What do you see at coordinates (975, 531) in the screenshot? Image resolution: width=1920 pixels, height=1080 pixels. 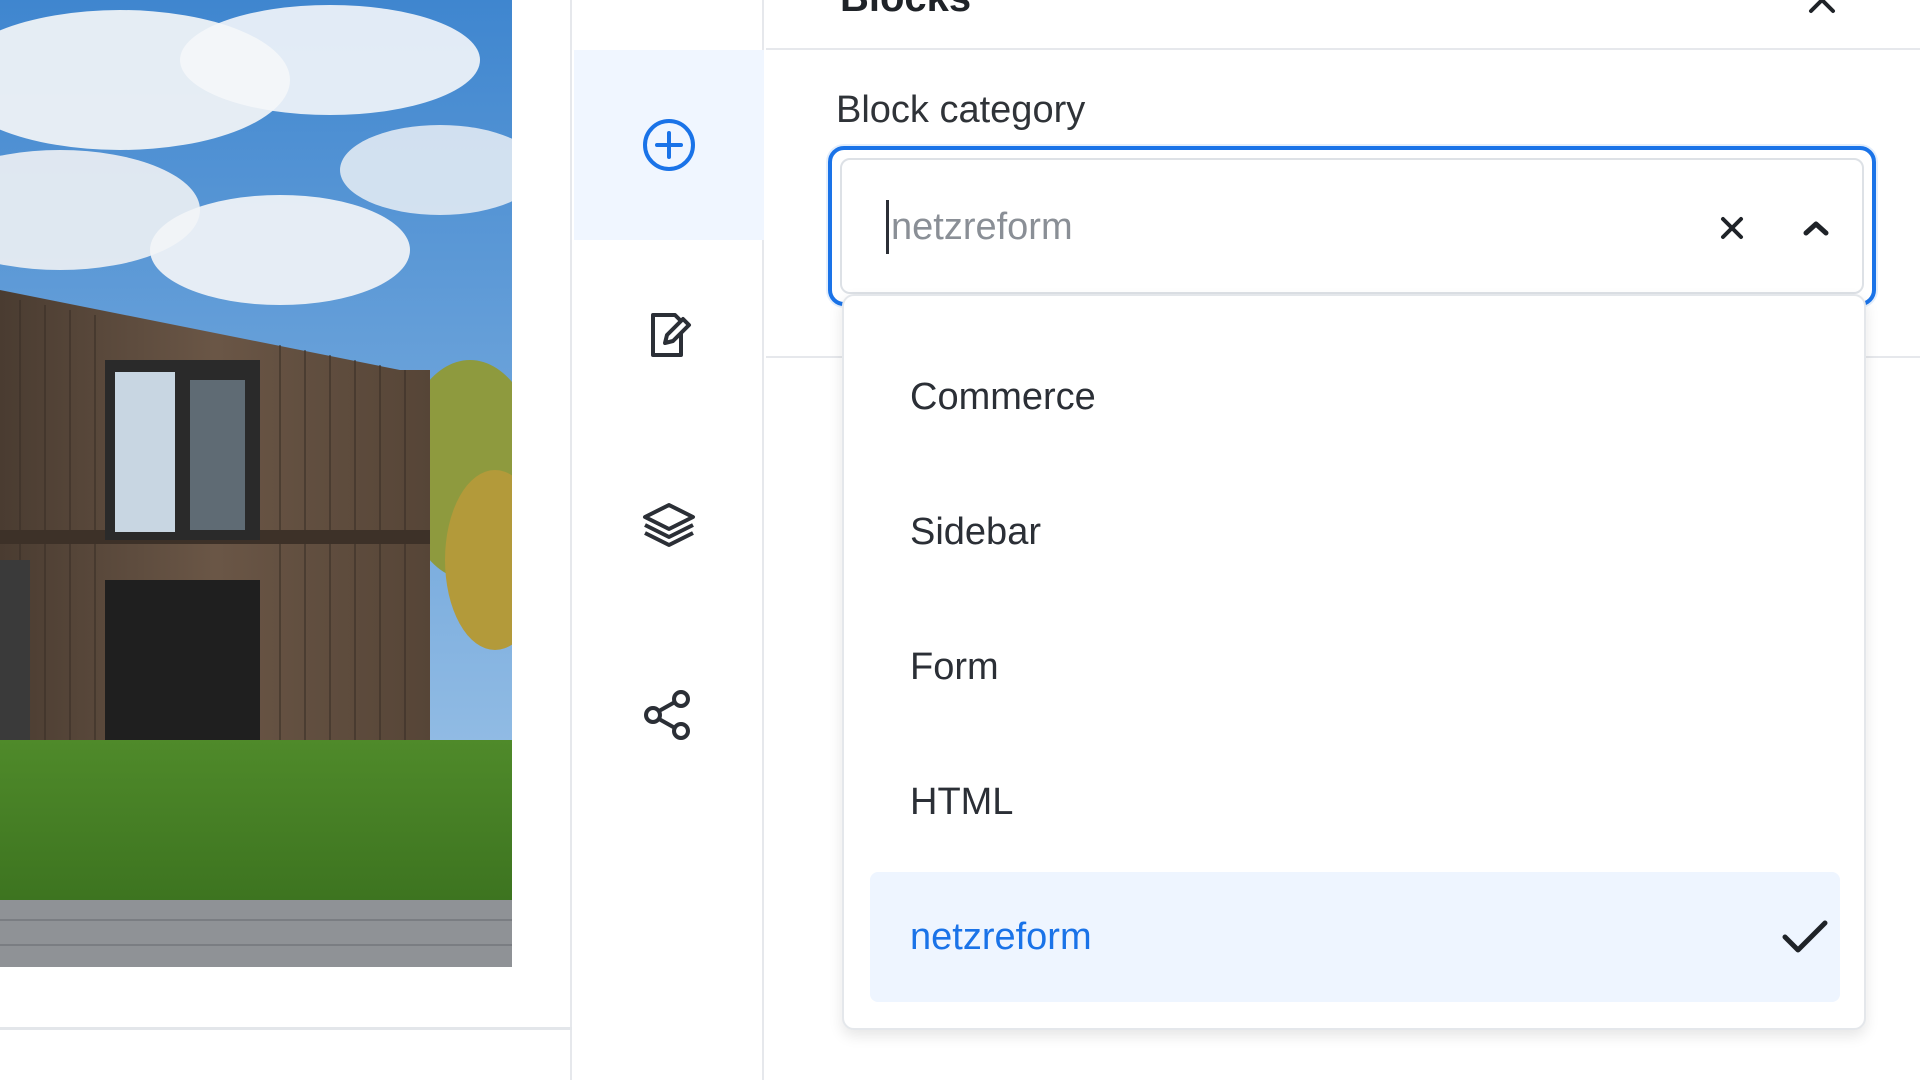 I see `option-label: Sidebar` at bounding box center [975, 531].